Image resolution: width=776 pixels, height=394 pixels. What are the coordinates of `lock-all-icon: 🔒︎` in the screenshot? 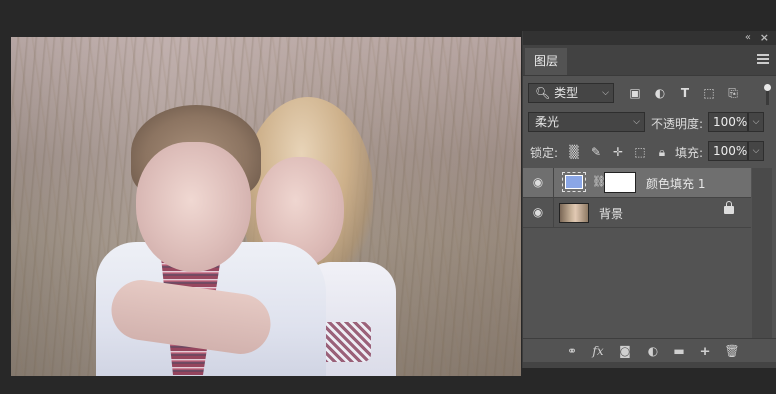 It's located at (662, 152).